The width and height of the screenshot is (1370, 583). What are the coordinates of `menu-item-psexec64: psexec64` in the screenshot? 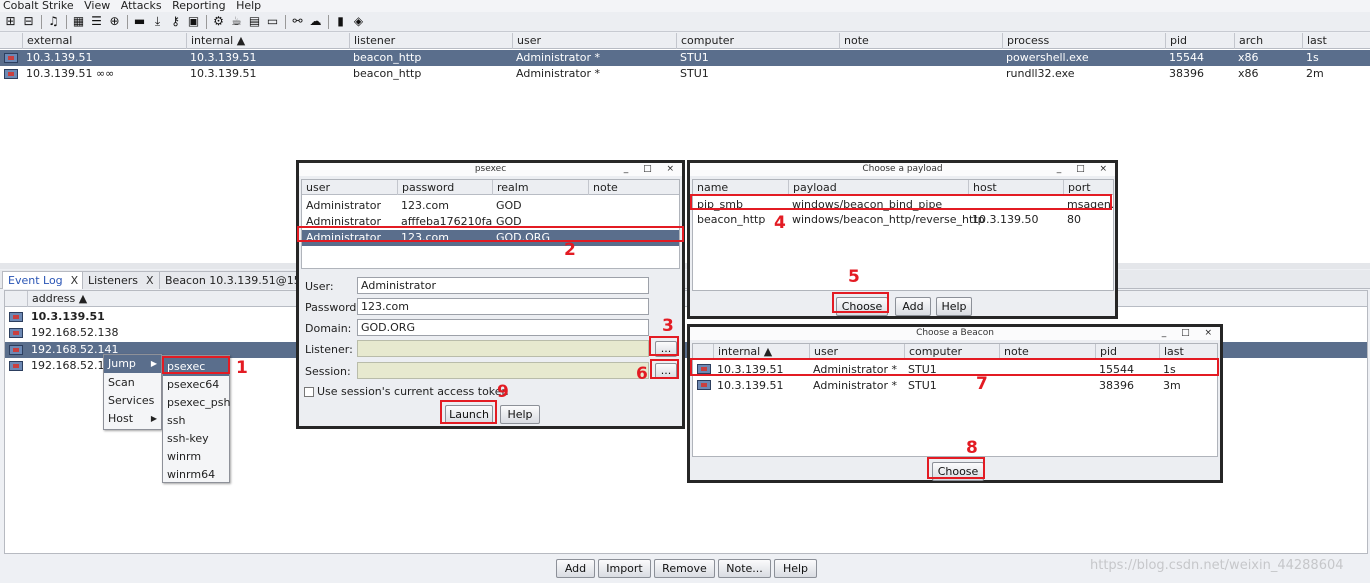 It's located at (196, 385).